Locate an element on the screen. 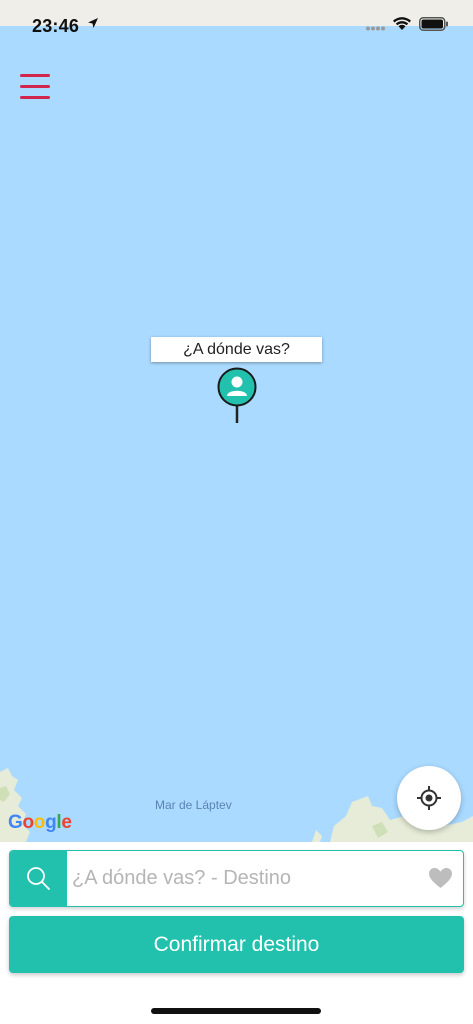  status-bar: 23:46 is located at coordinates (236, 18).